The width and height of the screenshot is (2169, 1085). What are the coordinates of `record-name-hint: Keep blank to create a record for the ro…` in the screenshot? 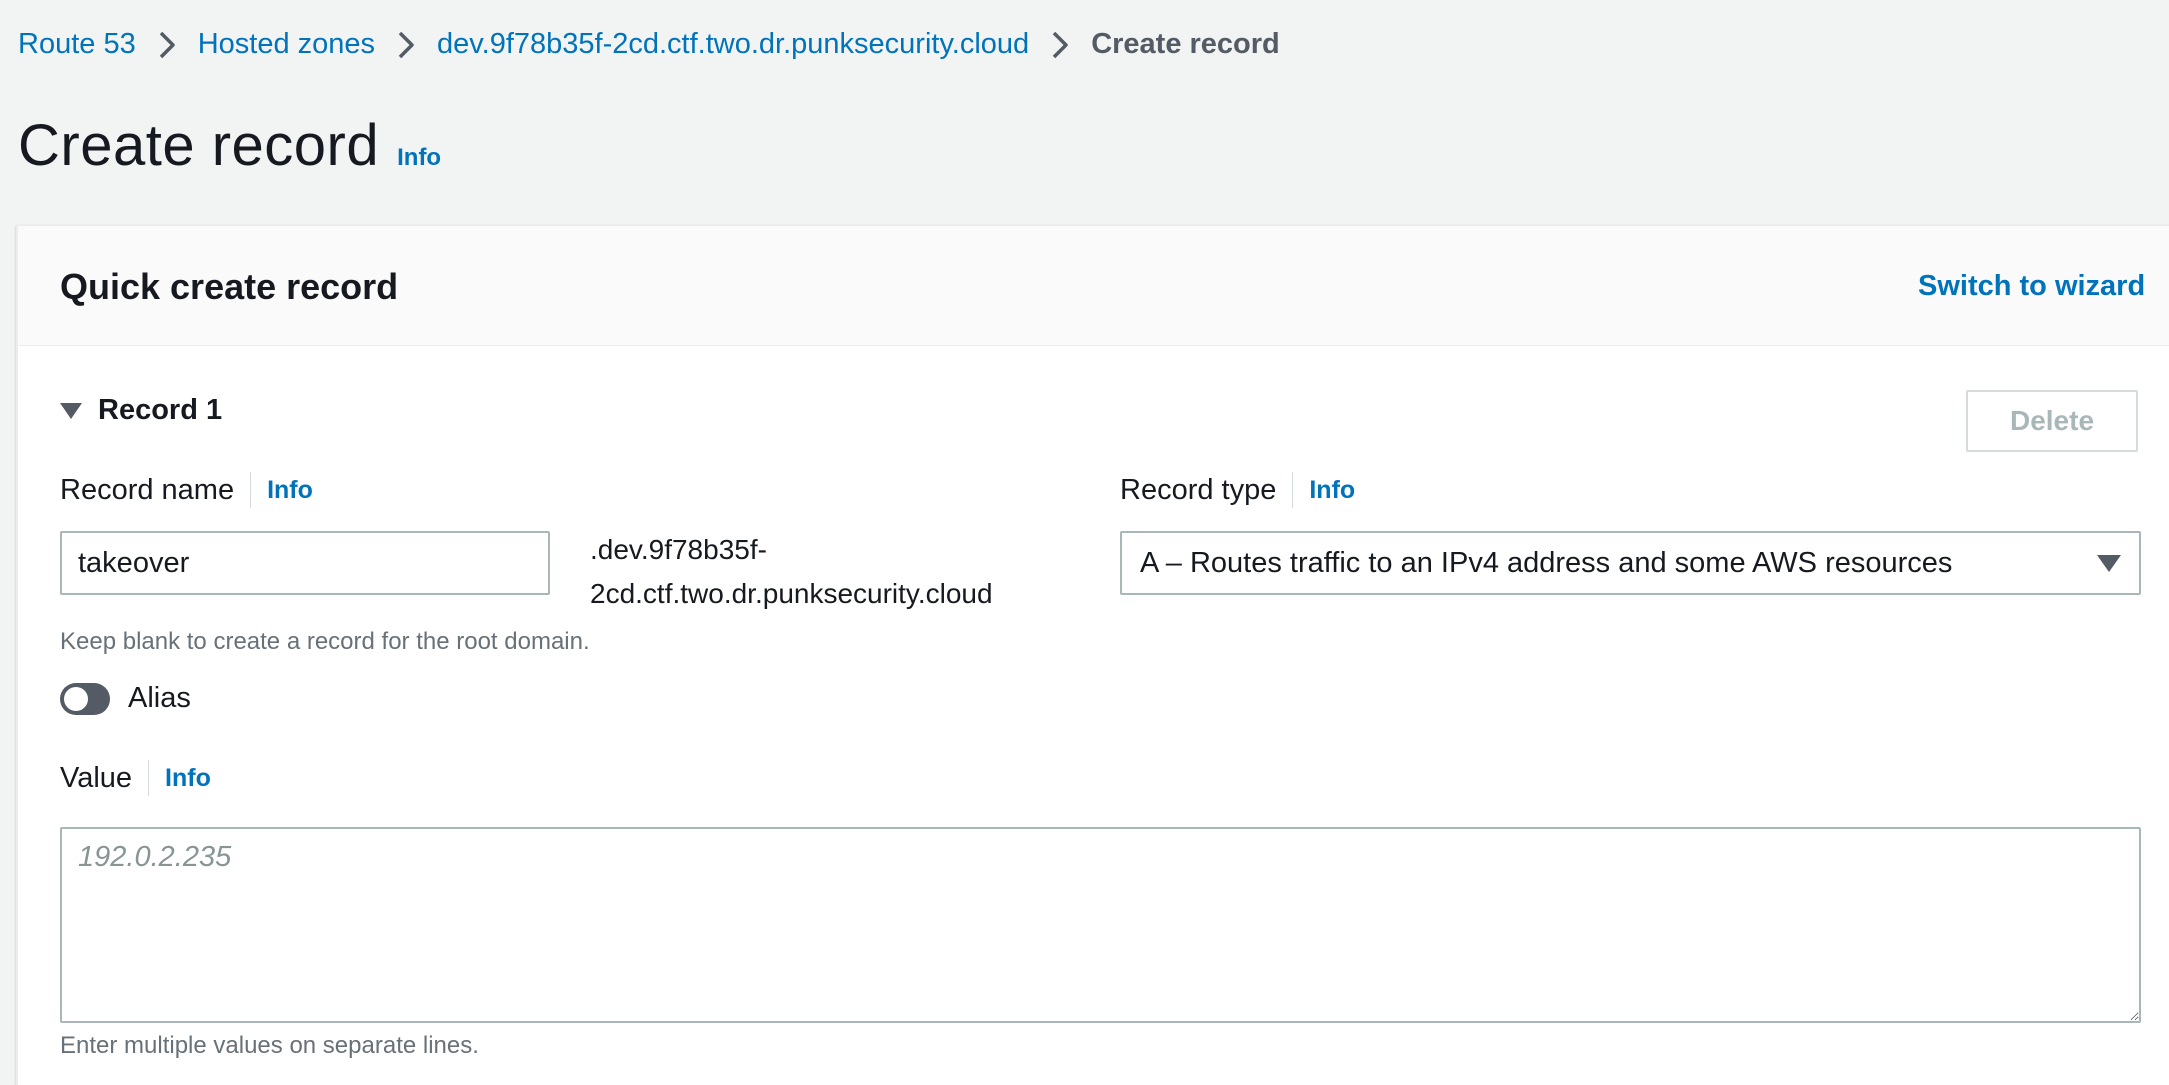 It's located at (325, 641).